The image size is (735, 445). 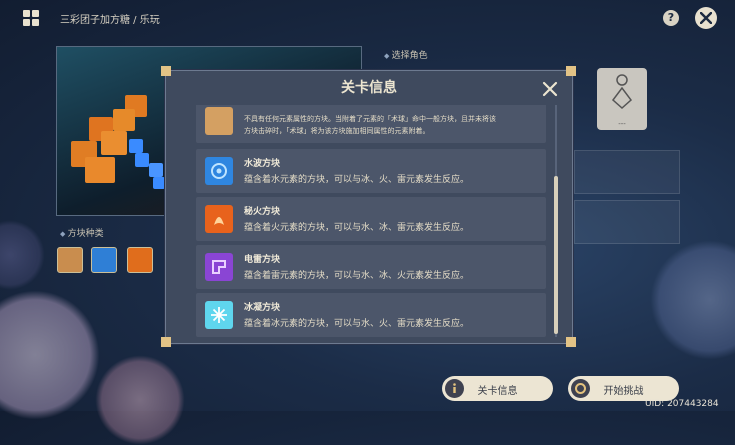 What do you see at coordinates (219, 267) in the screenshot?
I see `electro-block-icon` at bounding box center [219, 267].